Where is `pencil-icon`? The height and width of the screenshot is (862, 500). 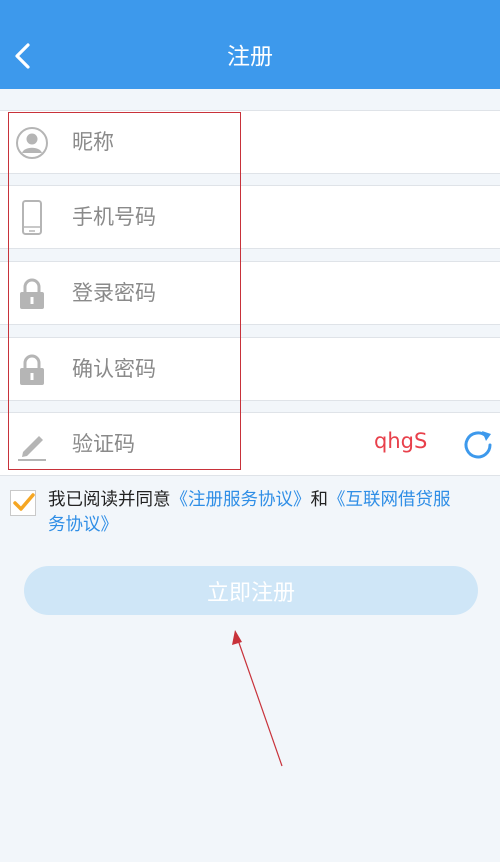
pencil-icon is located at coordinates (32, 445).